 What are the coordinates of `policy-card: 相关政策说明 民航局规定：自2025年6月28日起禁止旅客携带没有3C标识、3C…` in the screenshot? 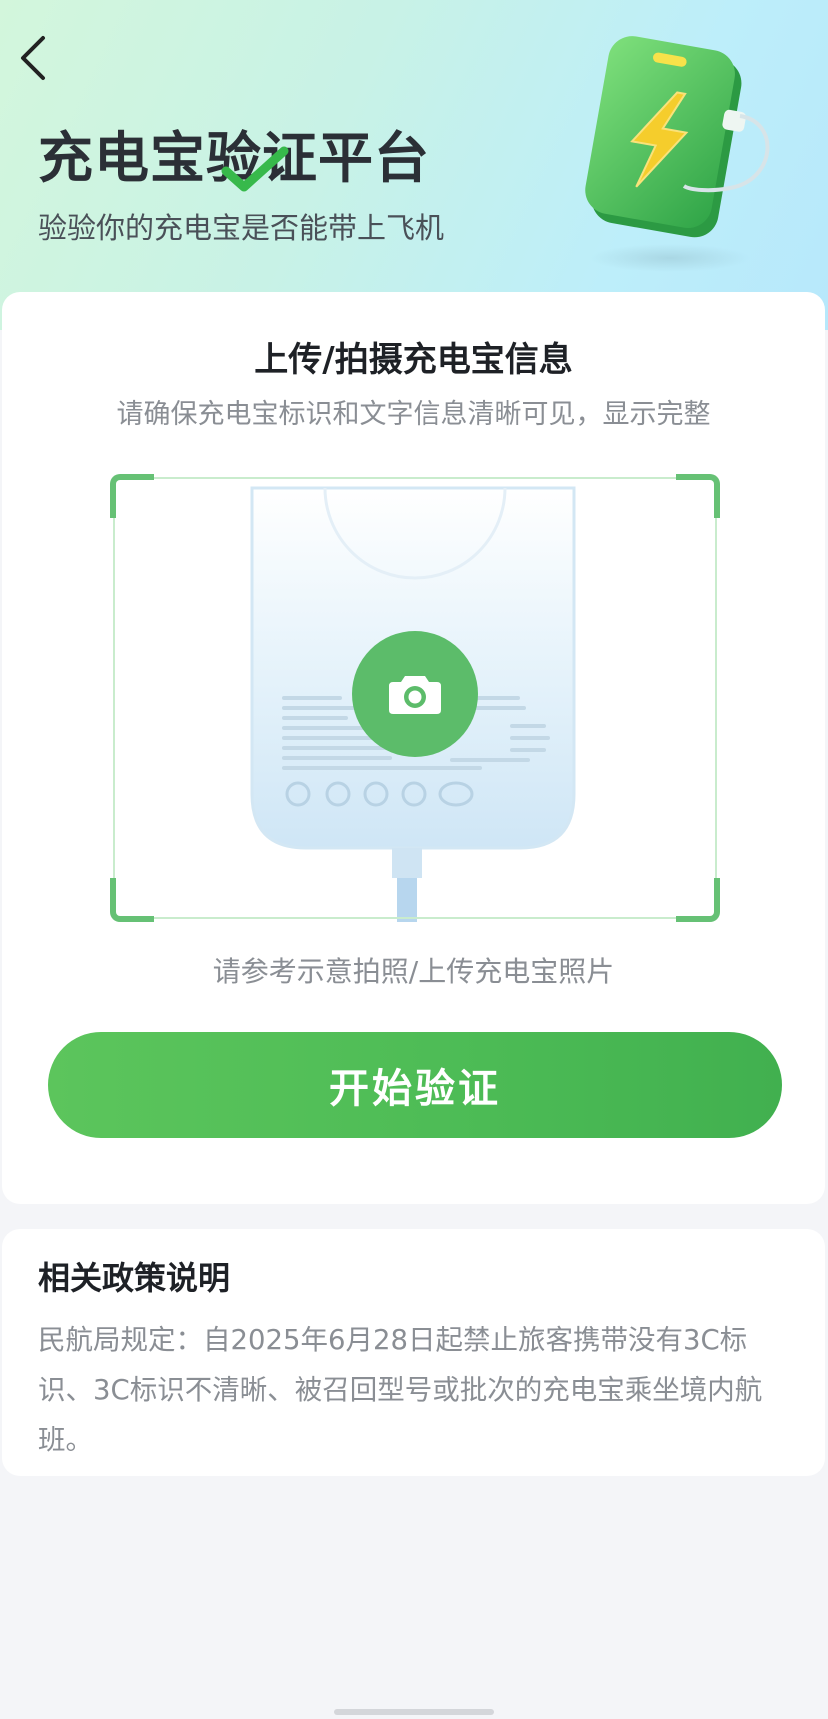 It's located at (413, 1352).